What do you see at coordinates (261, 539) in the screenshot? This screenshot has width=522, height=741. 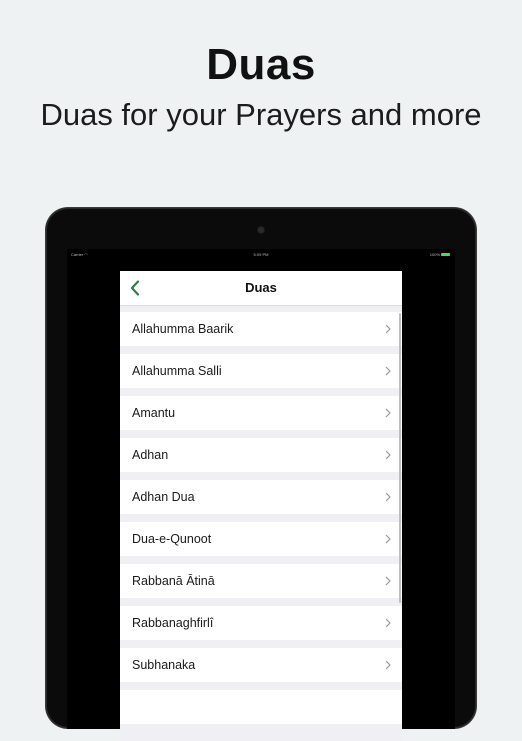 I see `list-item: Dua-e-Qunoot` at bounding box center [261, 539].